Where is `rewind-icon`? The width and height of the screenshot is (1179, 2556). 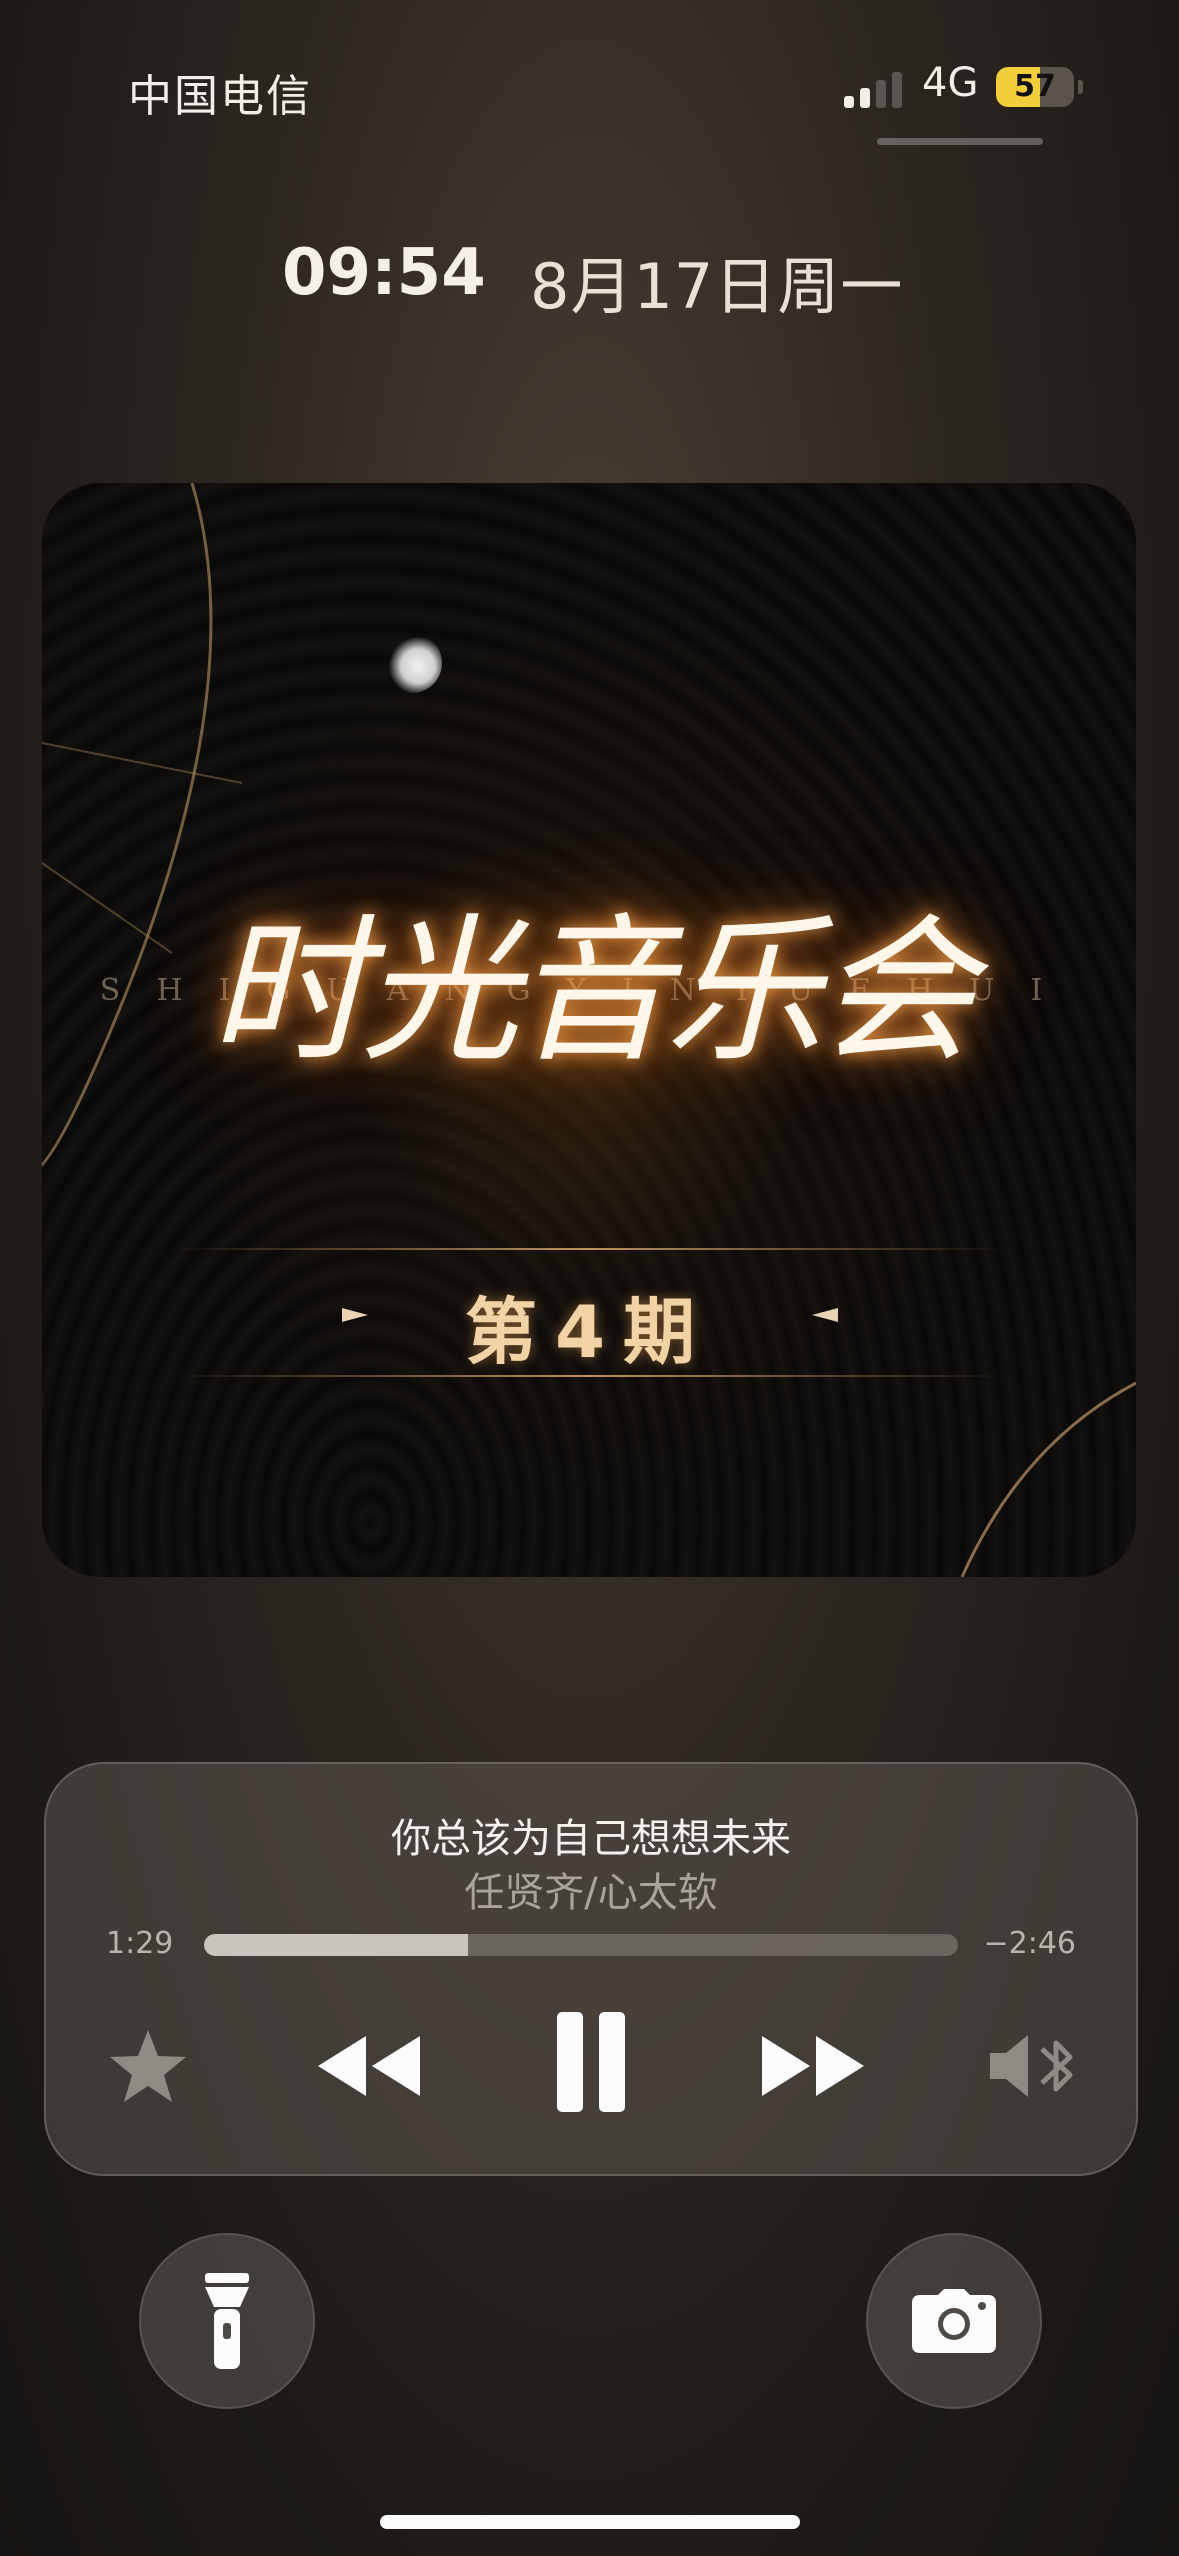 rewind-icon is located at coordinates (369, 2066).